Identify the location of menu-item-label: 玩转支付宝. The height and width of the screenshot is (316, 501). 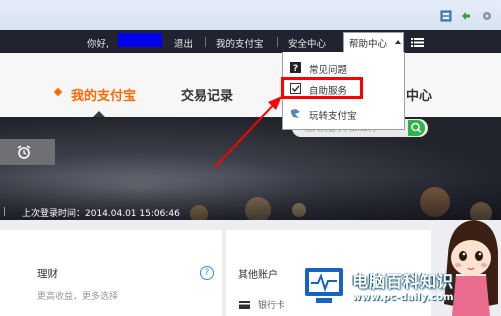
(333, 116).